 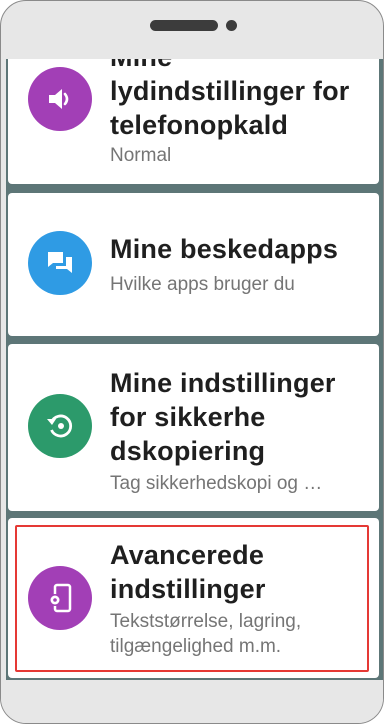 I want to click on backup-icon-badge, so click(x=60, y=426).